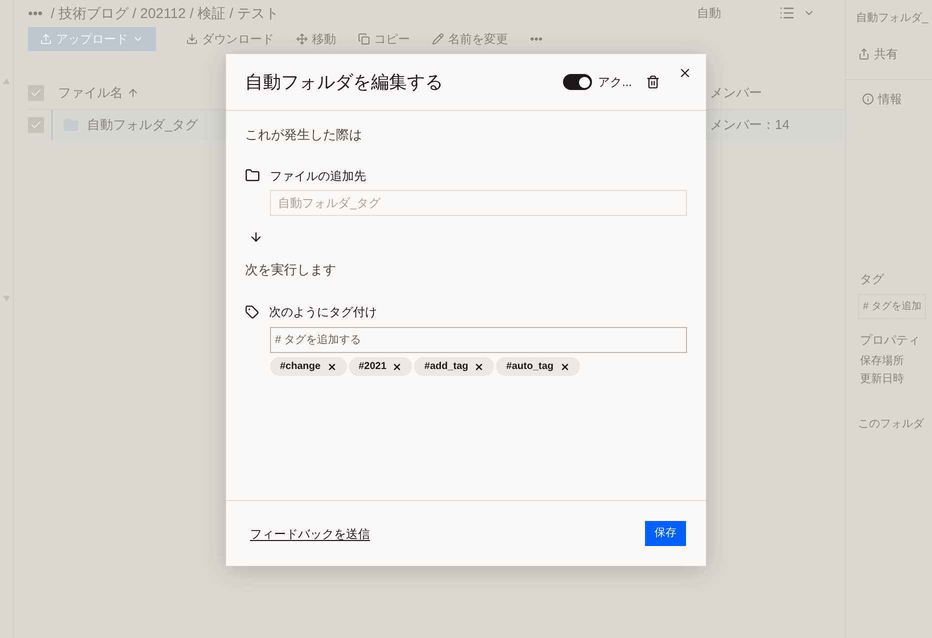  What do you see at coordinates (868, 98) in the screenshot?
I see `info-icon` at bounding box center [868, 98].